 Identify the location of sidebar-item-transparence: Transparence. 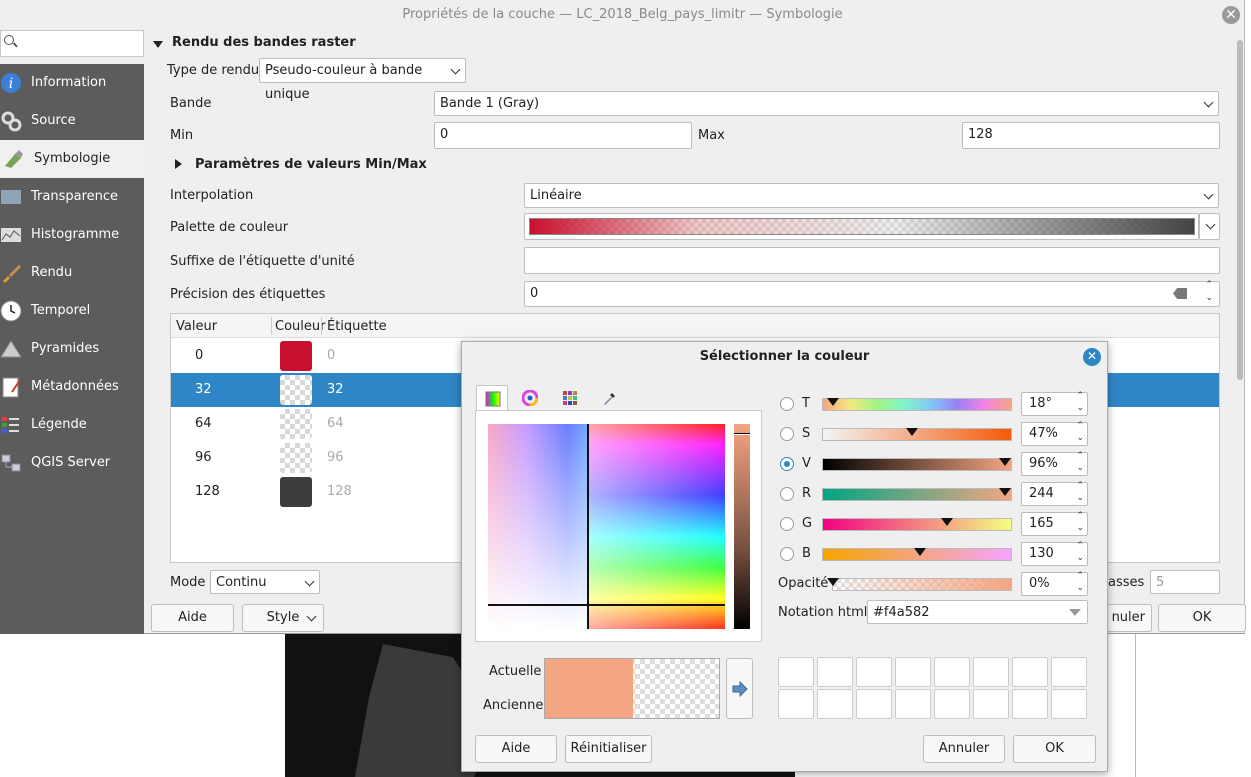
(72, 197).